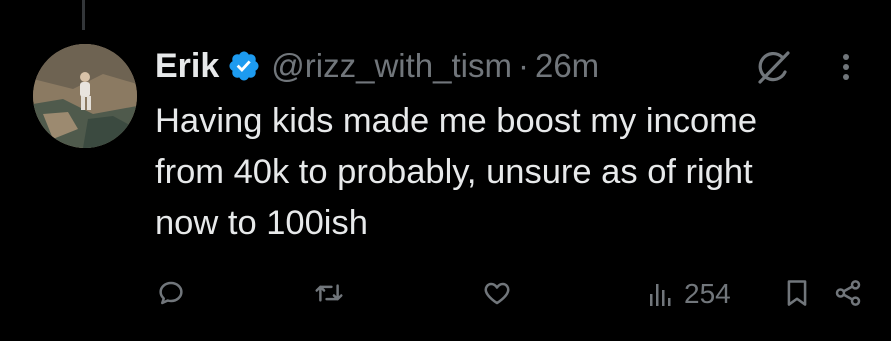 This screenshot has width=891, height=341. Describe the element at coordinates (567, 66) in the screenshot. I see `timestamp: 26m` at that location.